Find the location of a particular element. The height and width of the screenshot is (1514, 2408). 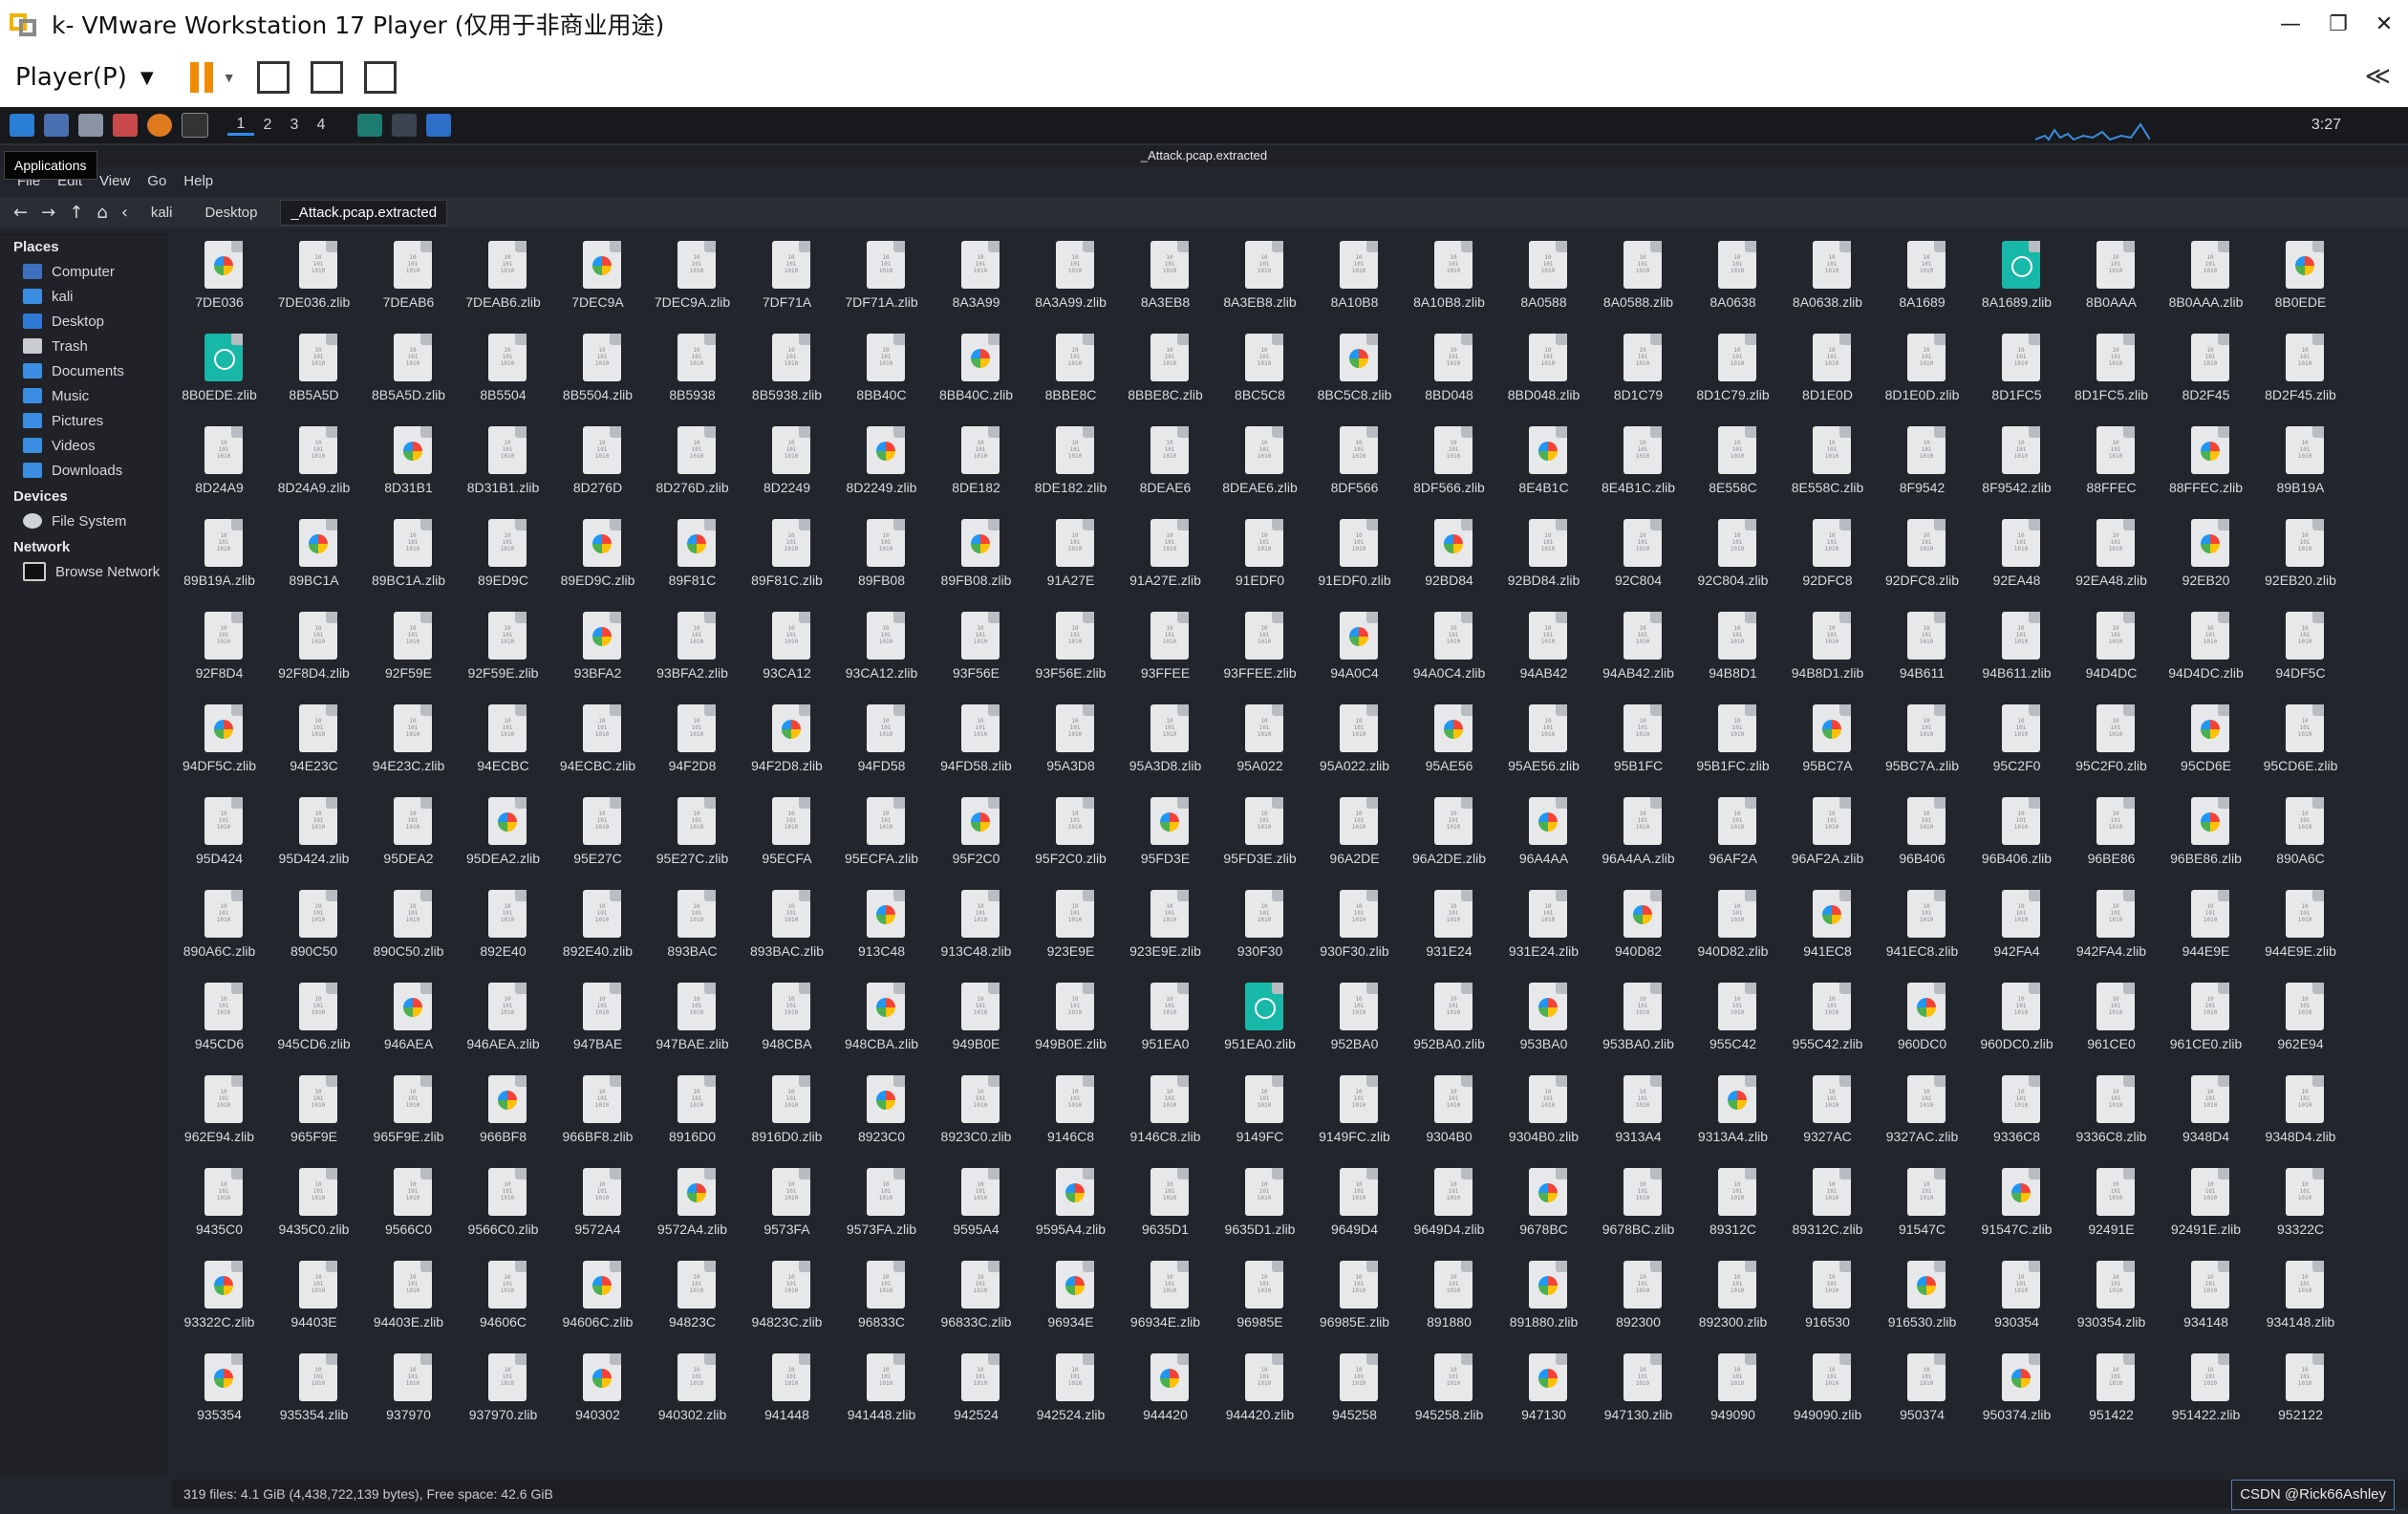

file-item: 10 101 1010 9572A4 is located at coordinates (598, 1206).